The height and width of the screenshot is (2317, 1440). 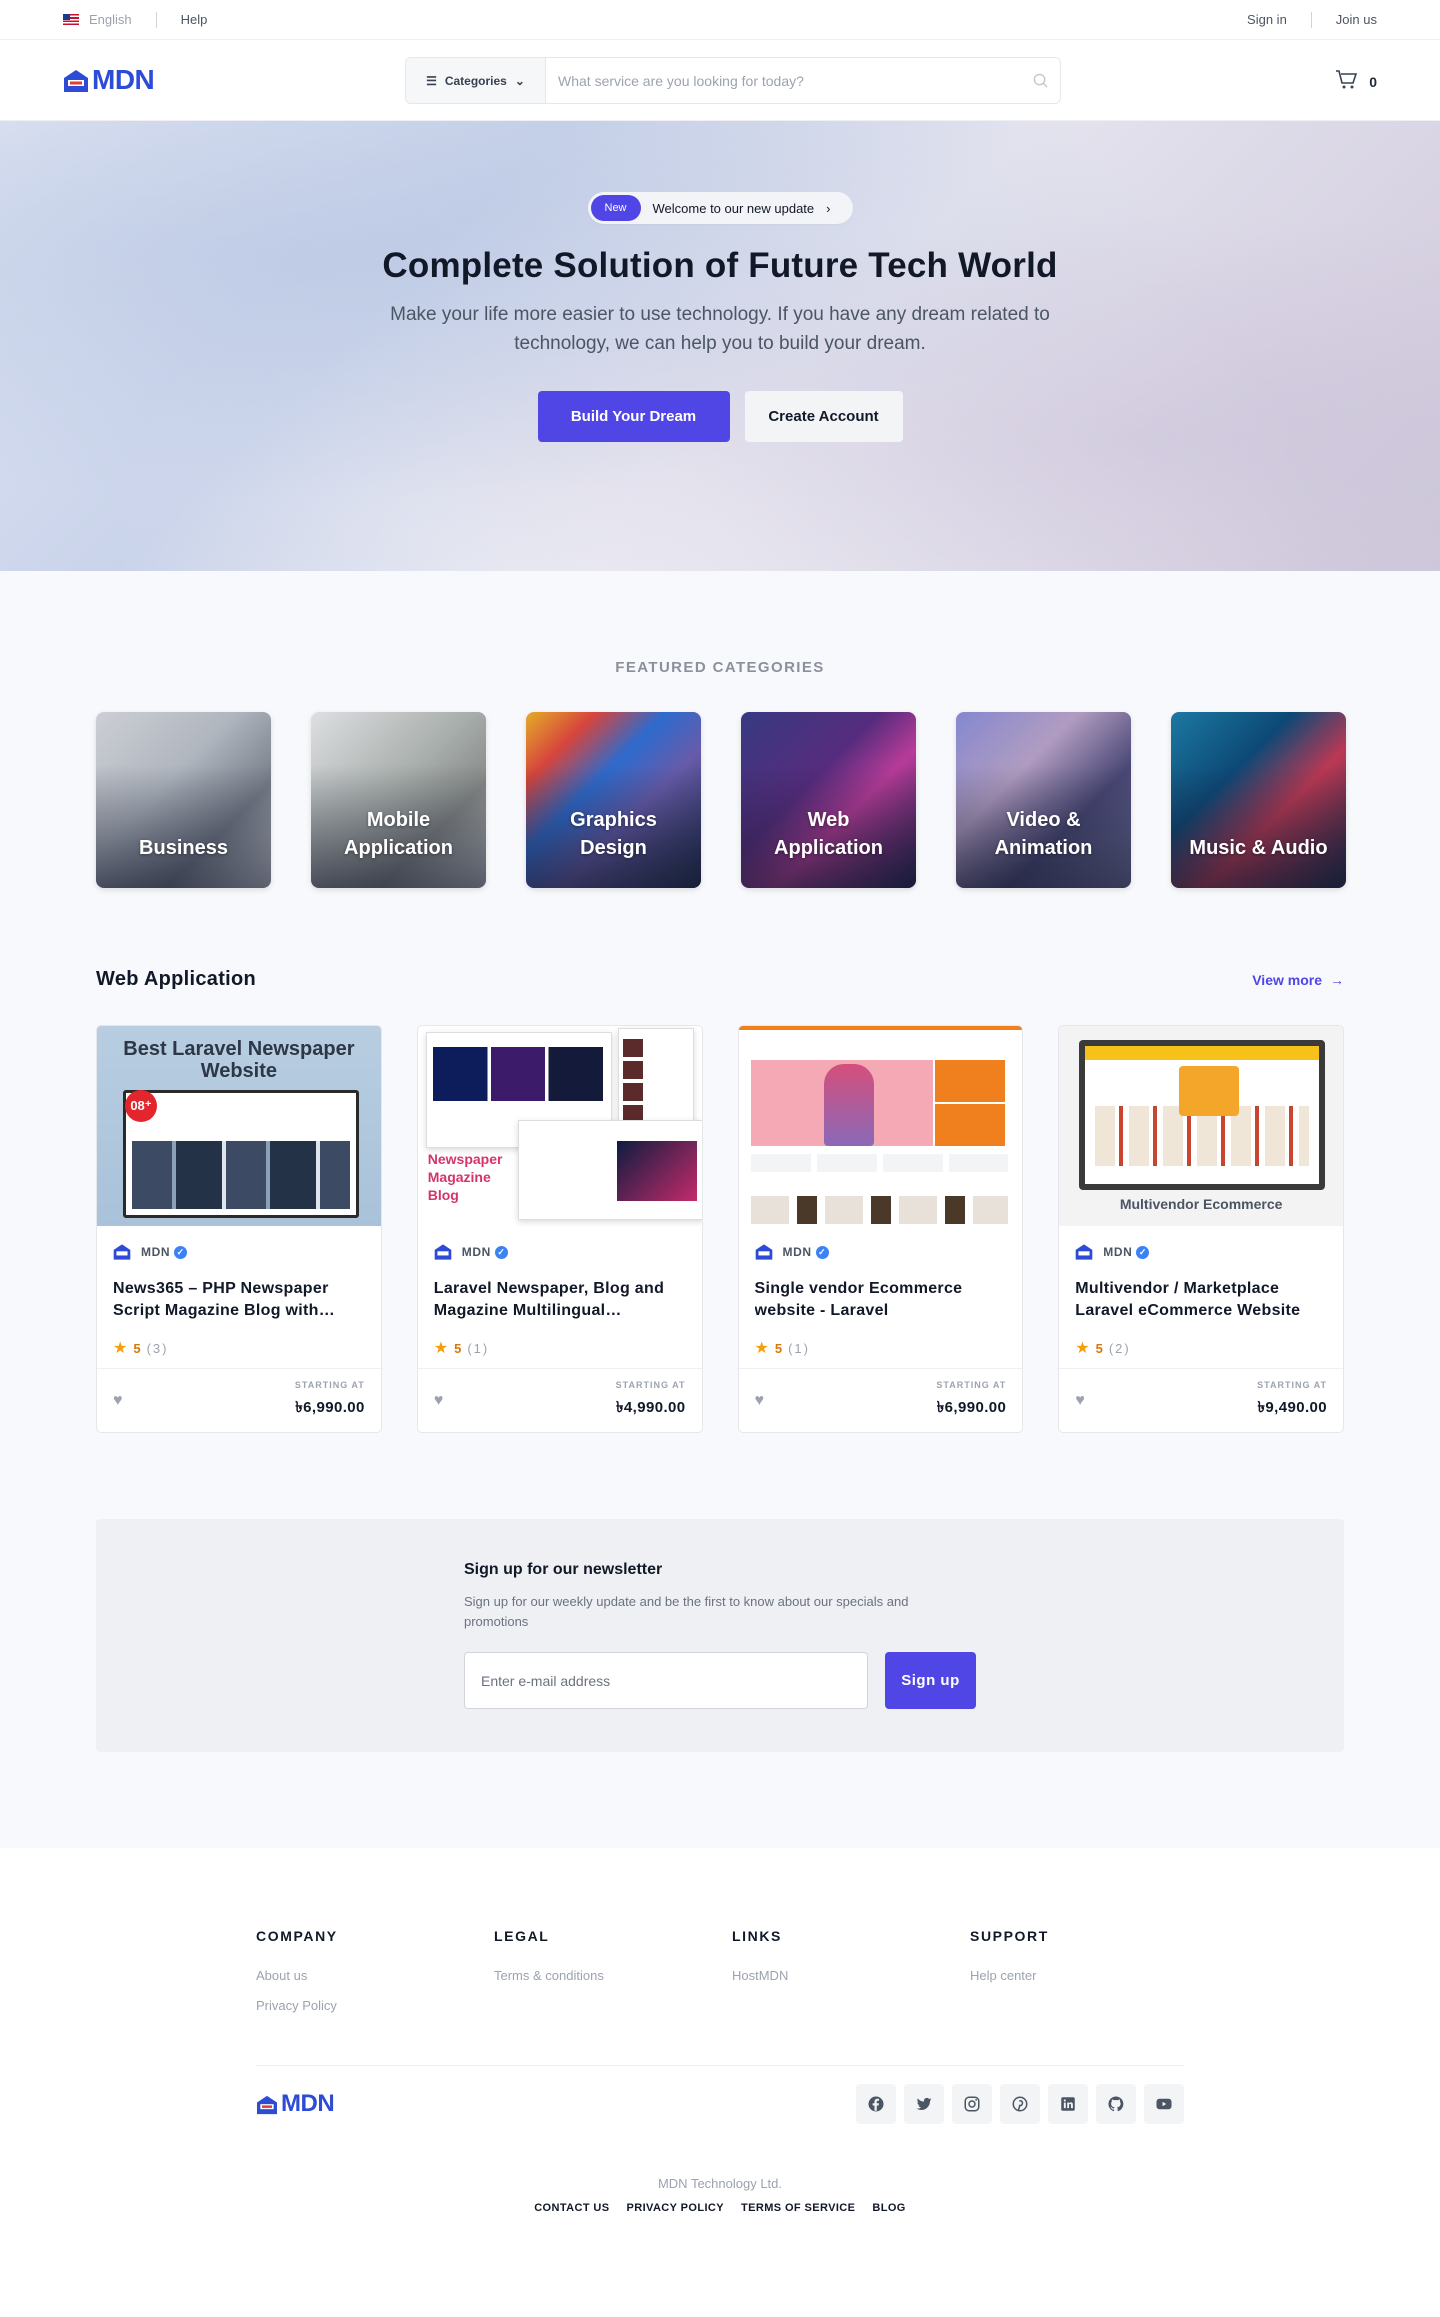 What do you see at coordinates (720, 2065) in the screenshot?
I see `footer-divider` at bounding box center [720, 2065].